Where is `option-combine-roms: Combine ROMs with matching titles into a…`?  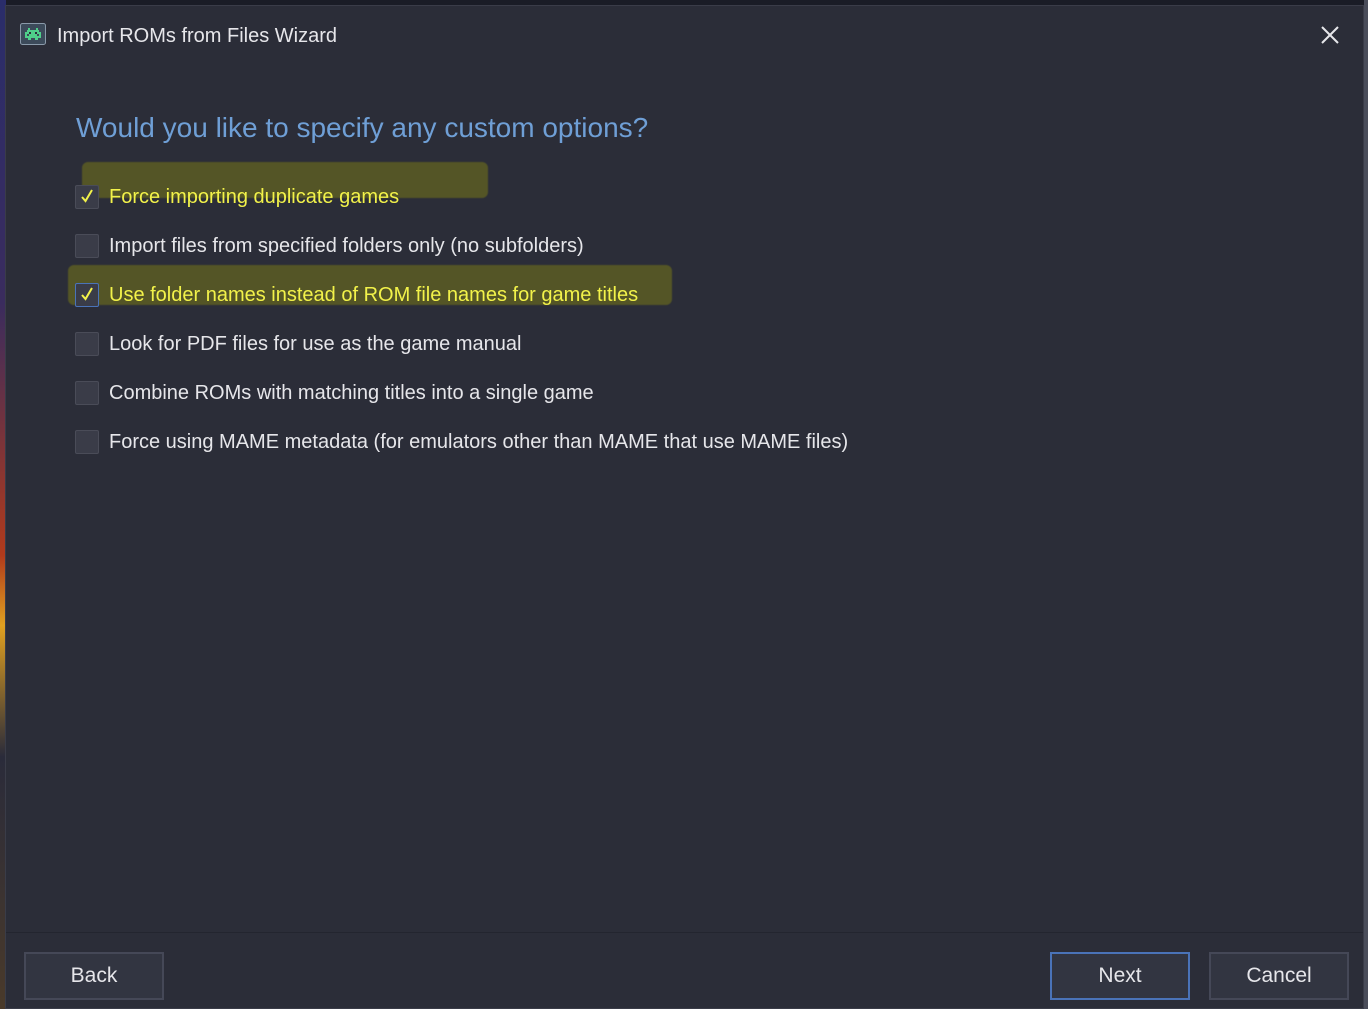 option-combine-roms: Combine ROMs with matching titles into a… is located at coordinates (334, 393).